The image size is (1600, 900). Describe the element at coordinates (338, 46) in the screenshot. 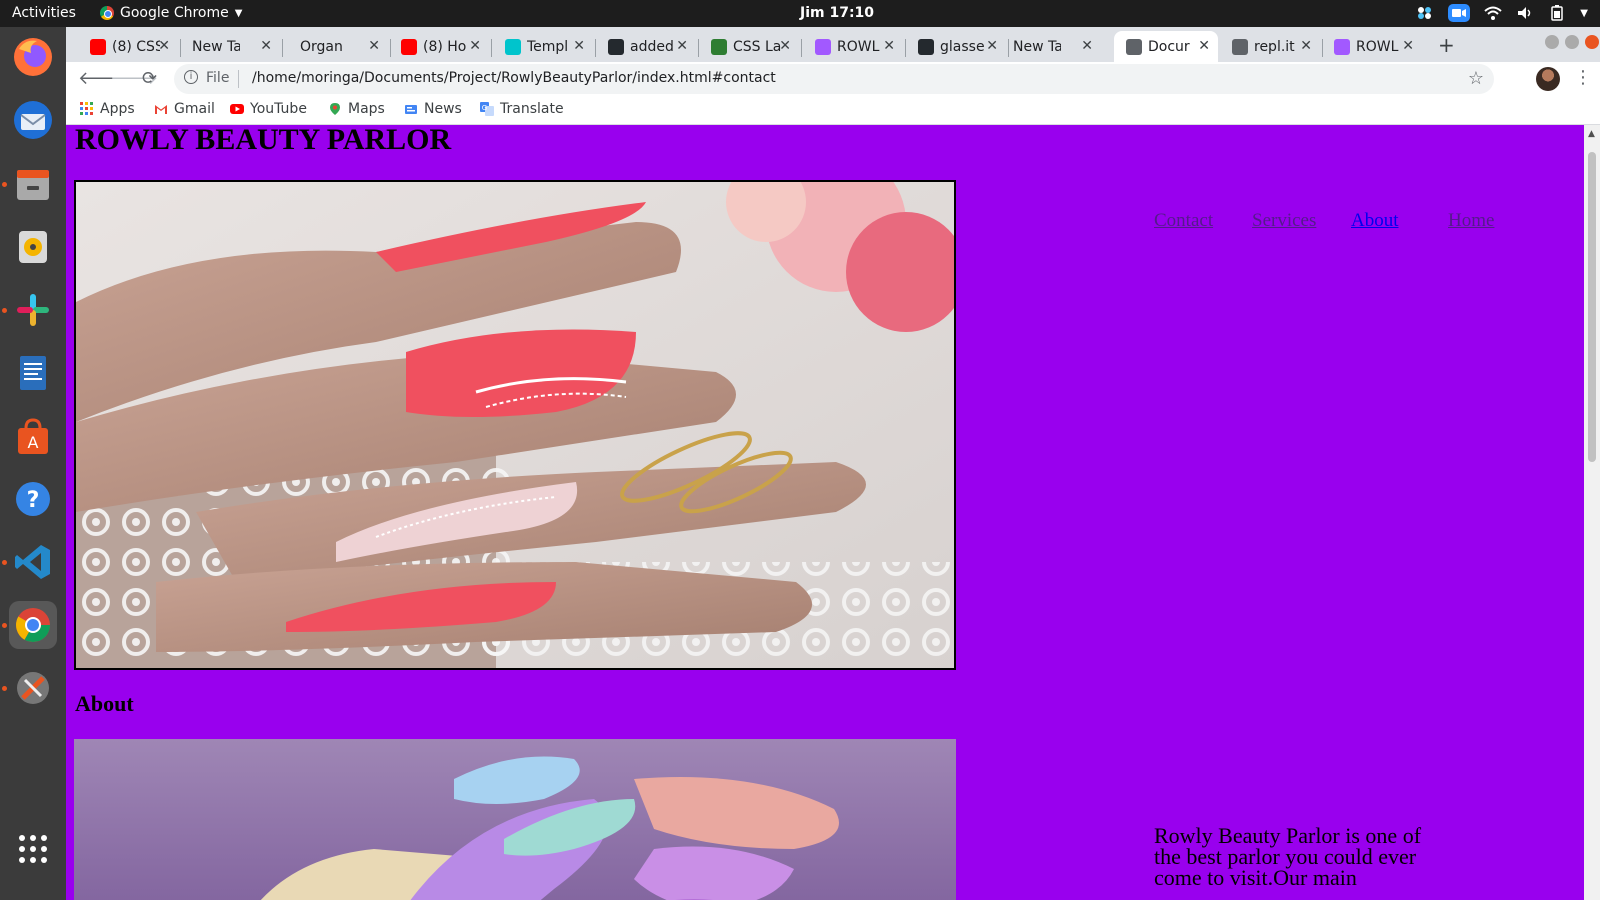

I see `browser-tab: Organ ✕` at that location.